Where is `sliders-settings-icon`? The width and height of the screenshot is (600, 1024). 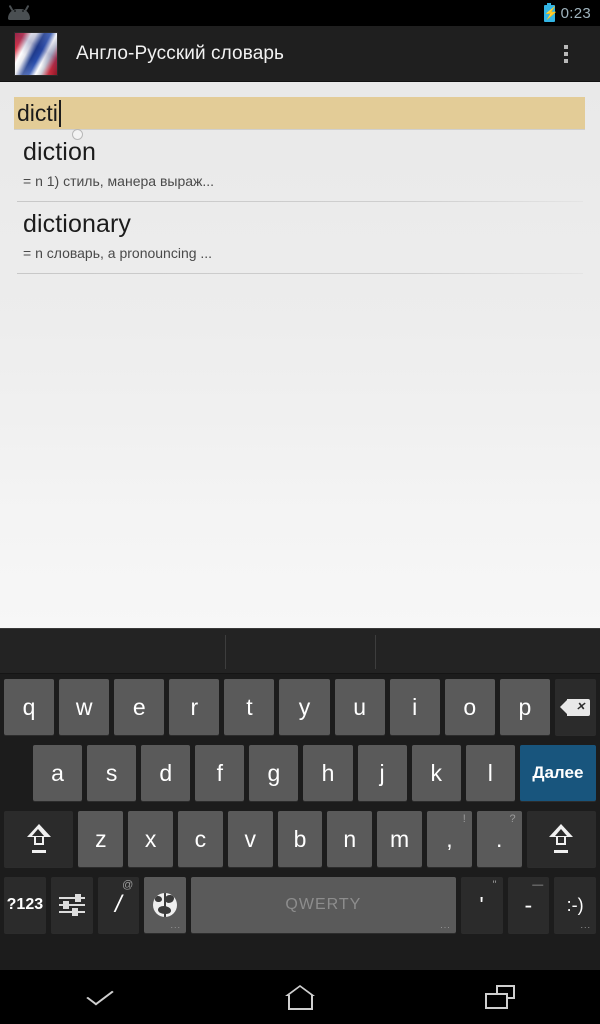
sliders-settings-icon is located at coordinates (71, 905).